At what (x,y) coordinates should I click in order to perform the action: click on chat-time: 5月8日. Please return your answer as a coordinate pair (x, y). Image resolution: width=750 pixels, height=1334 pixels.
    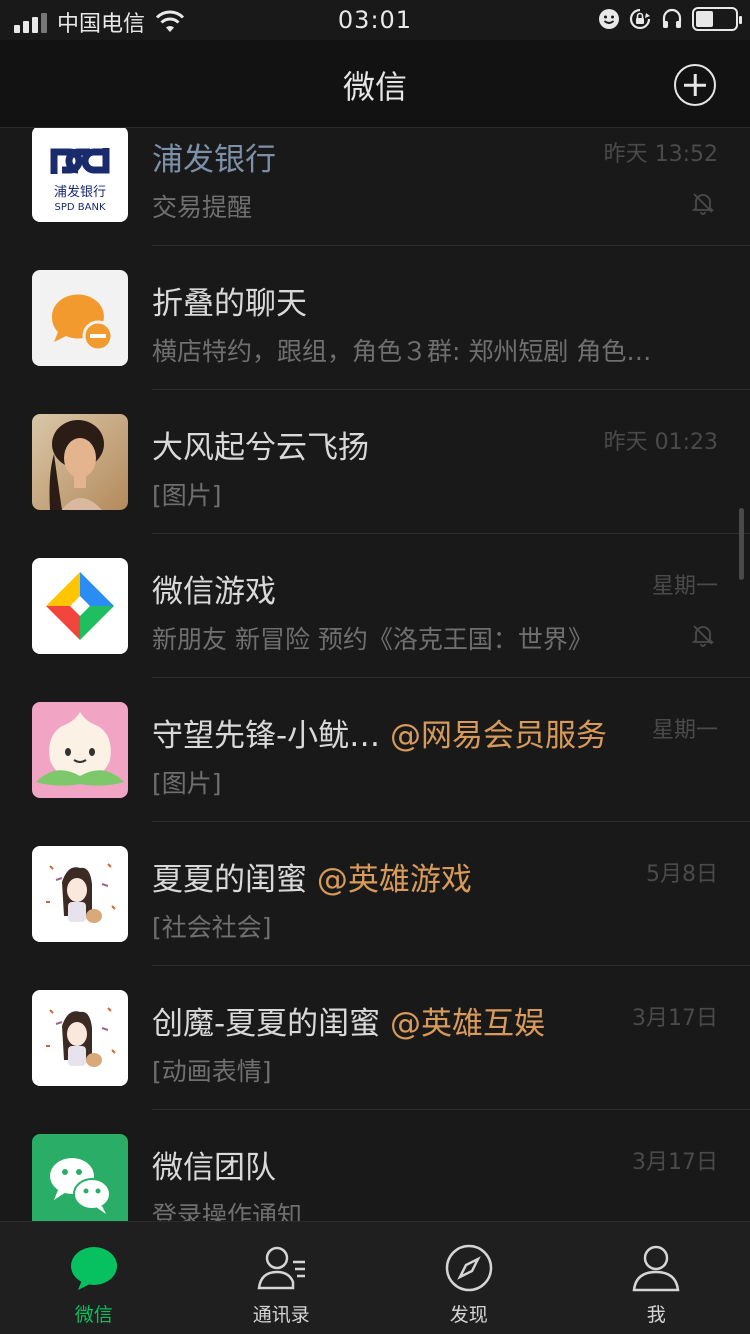
    Looking at the image, I should click on (682, 874).